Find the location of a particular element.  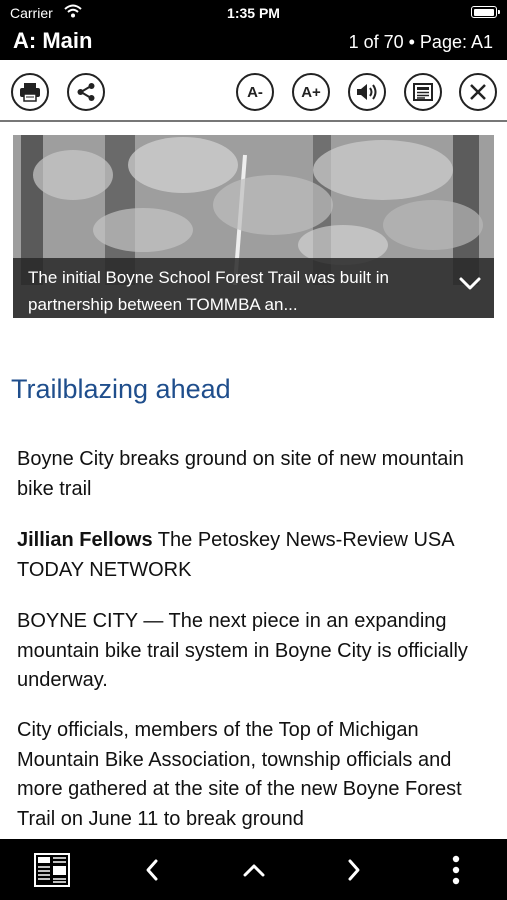

page-view-icon is located at coordinates (423, 92).